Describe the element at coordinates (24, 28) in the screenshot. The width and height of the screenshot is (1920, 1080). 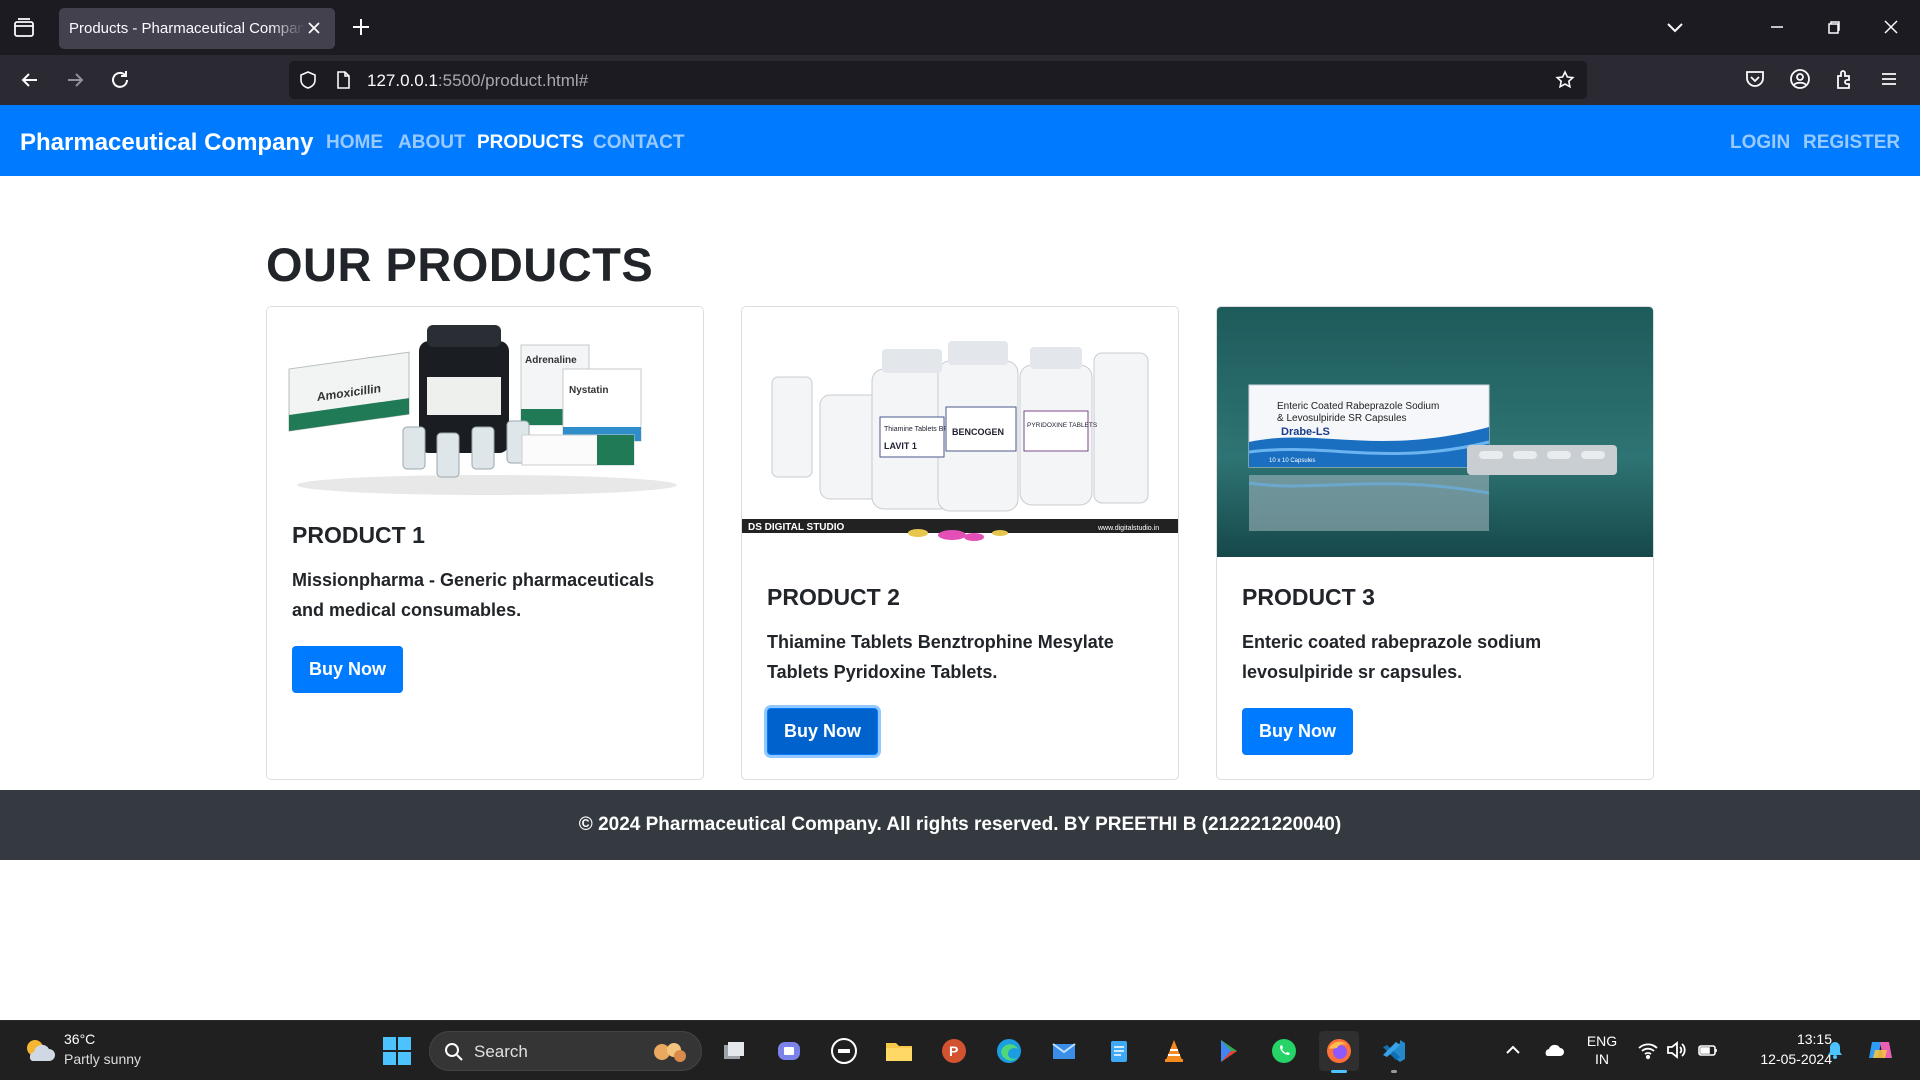
I see `tab-list-icon` at that location.